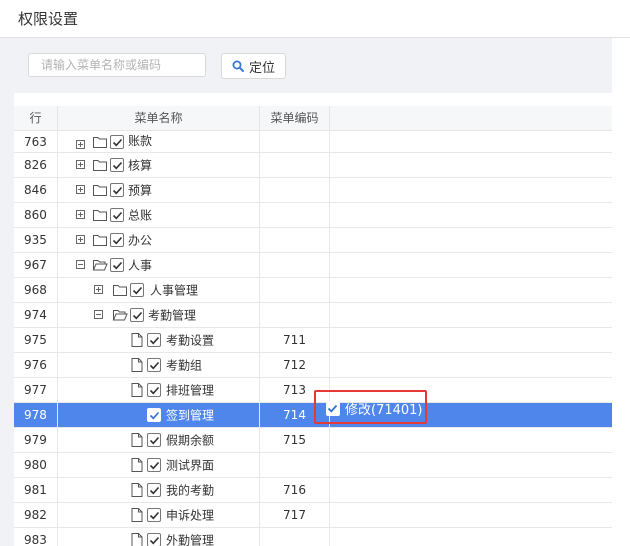 This screenshot has height=546, width=630. What do you see at coordinates (159, 290) in the screenshot?
I see `row-name-cell: 人事管理` at bounding box center [159, 290].